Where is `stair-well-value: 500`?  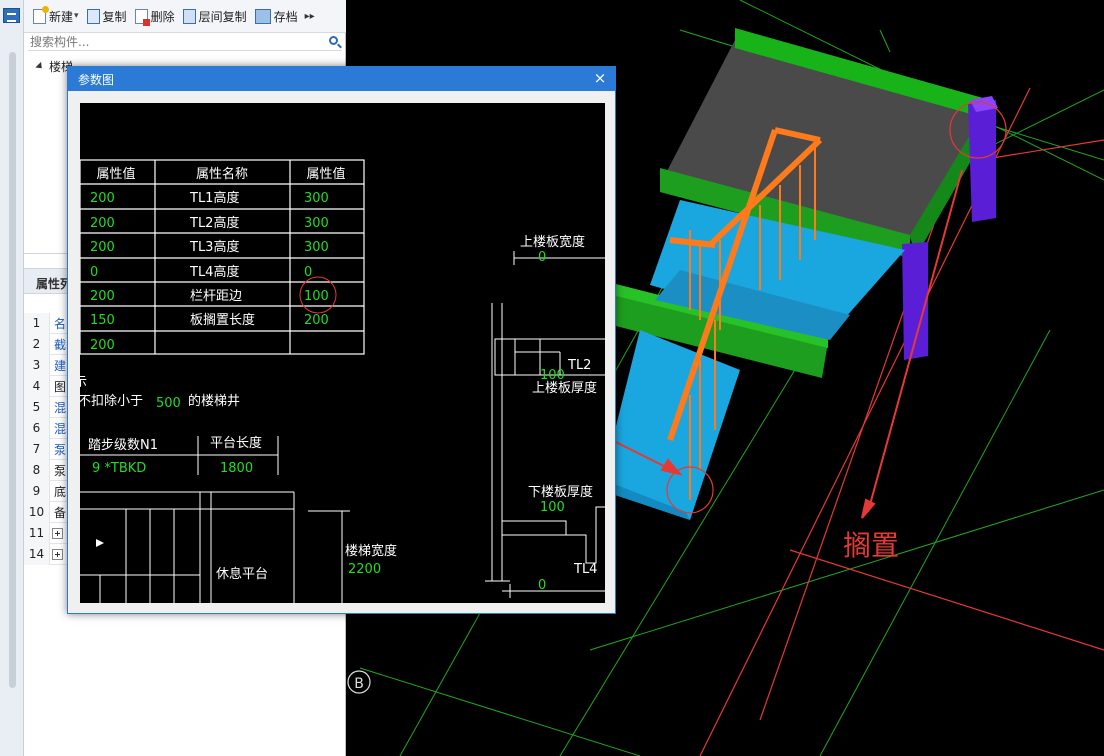 stair-well-value: 500 is located at coordinates (168, 403).